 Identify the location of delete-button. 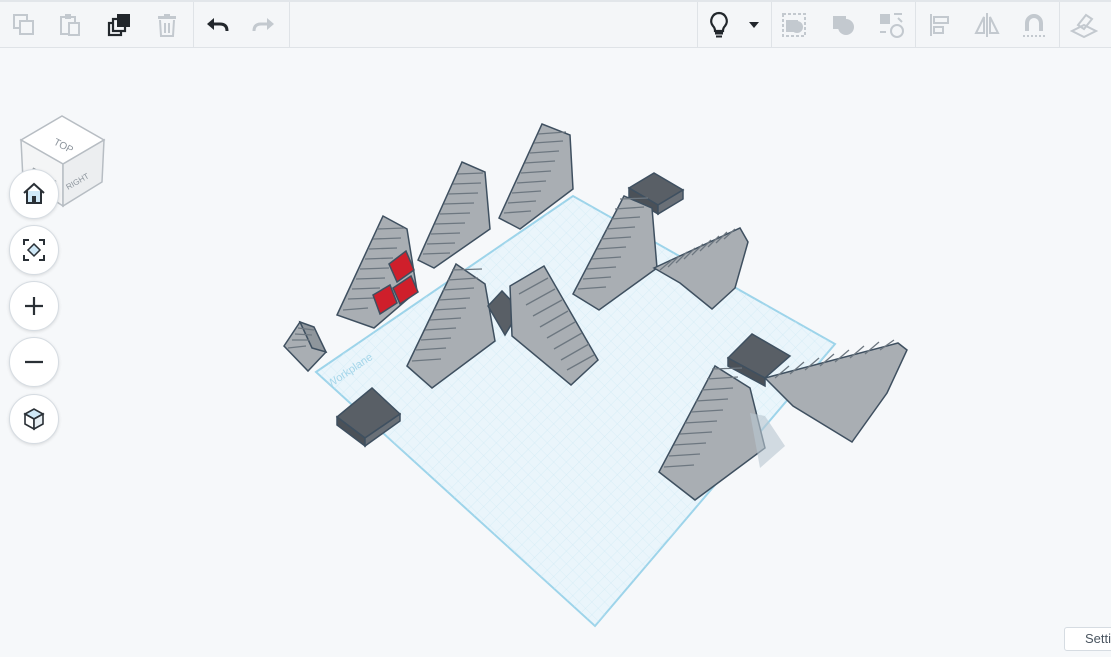
(167, 25).